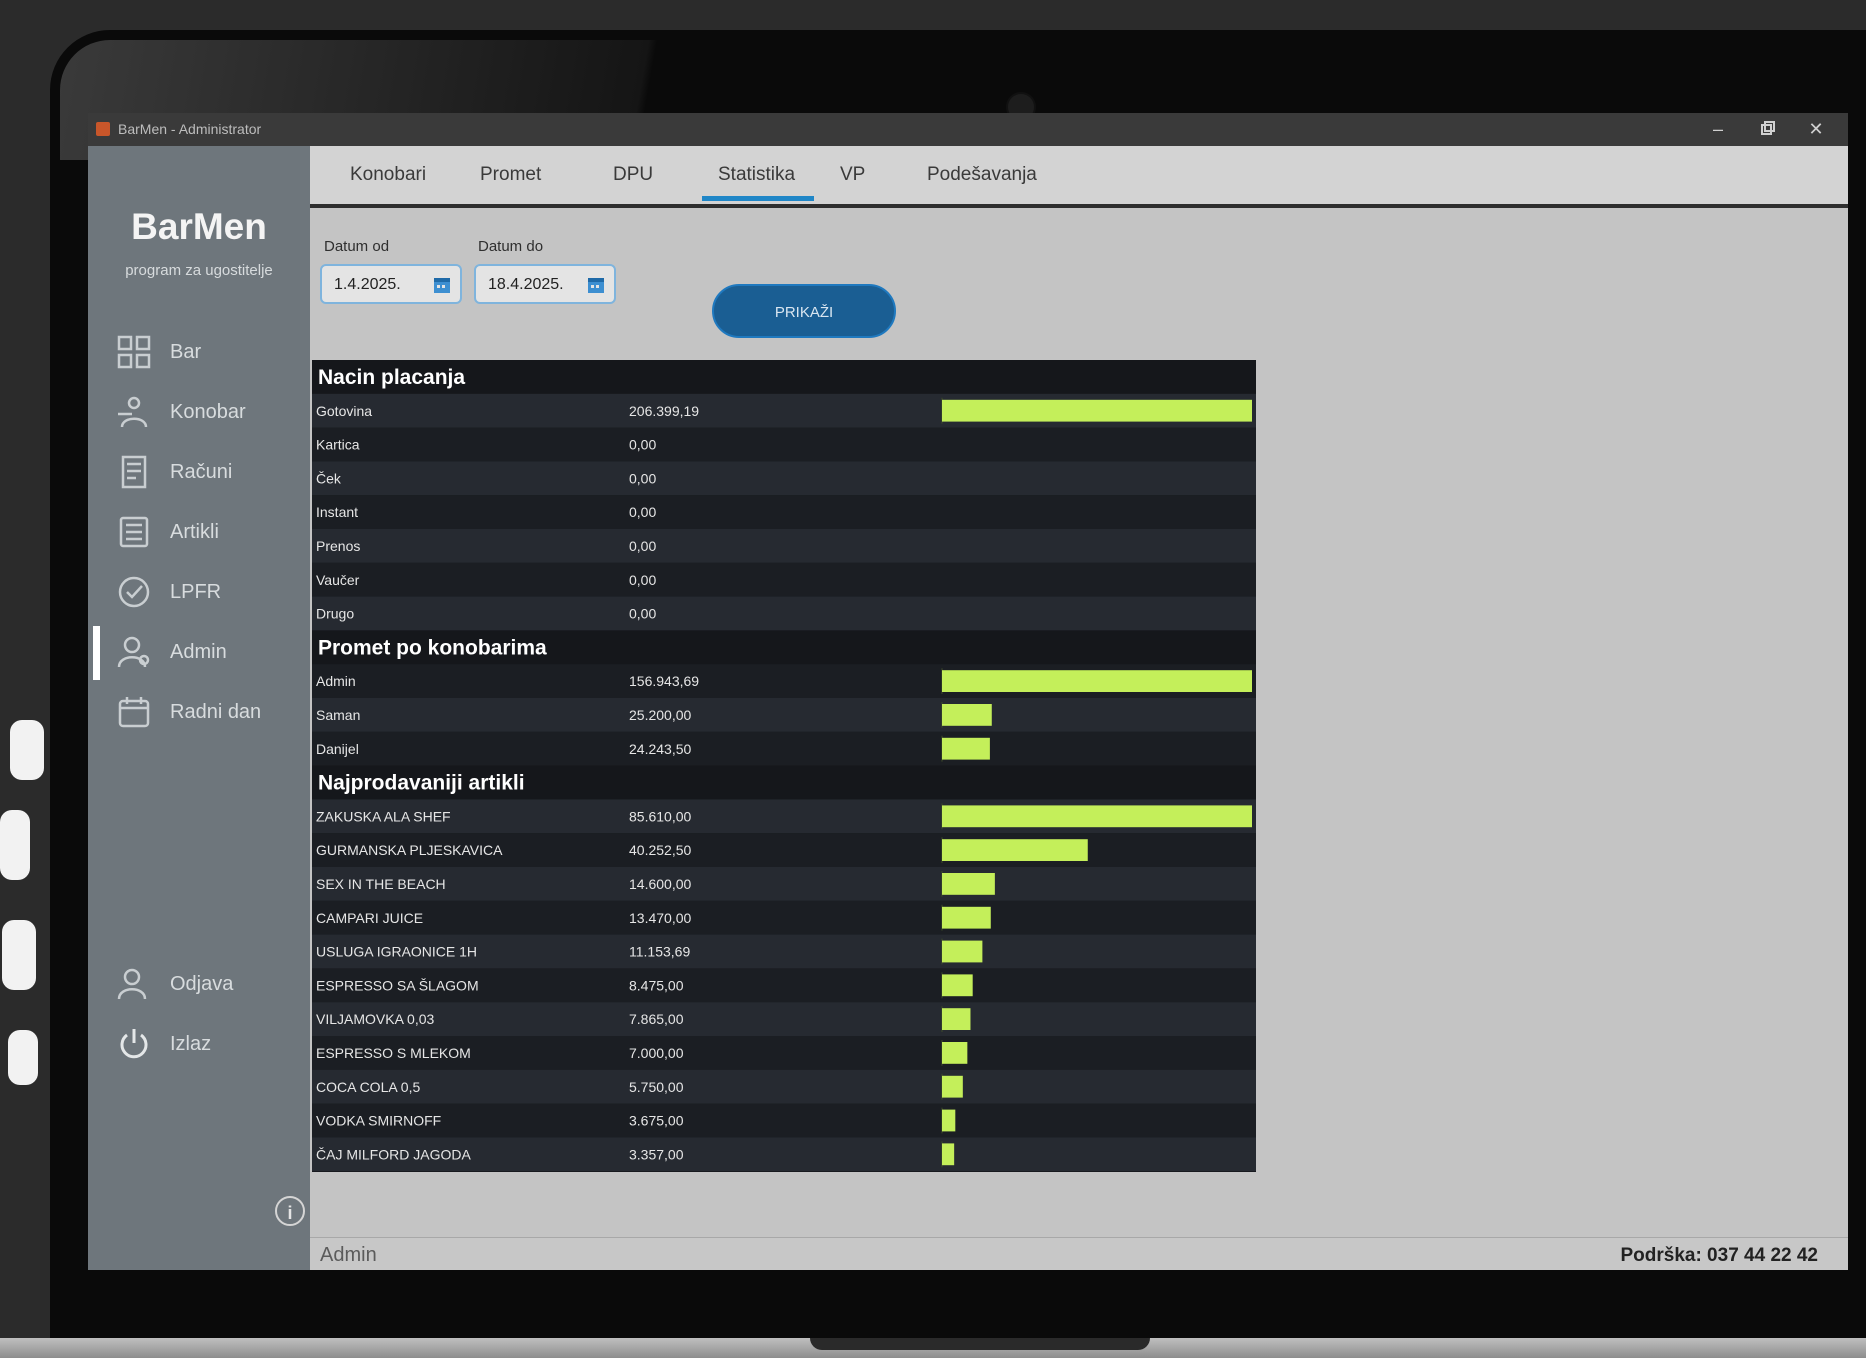 The height and width of the screenshot is (1358, 1866). Describe the element at coordinates (633, 175) in the screenshot. I see `tab-dpu: DPU` at that location.